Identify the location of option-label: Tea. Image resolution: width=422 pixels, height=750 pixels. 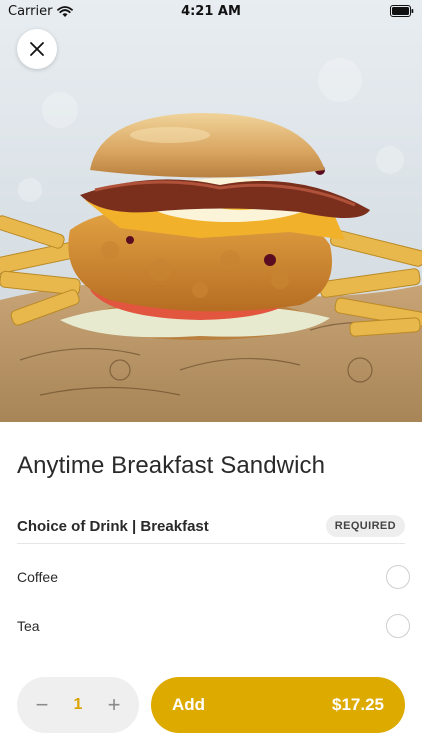
(28, 626).